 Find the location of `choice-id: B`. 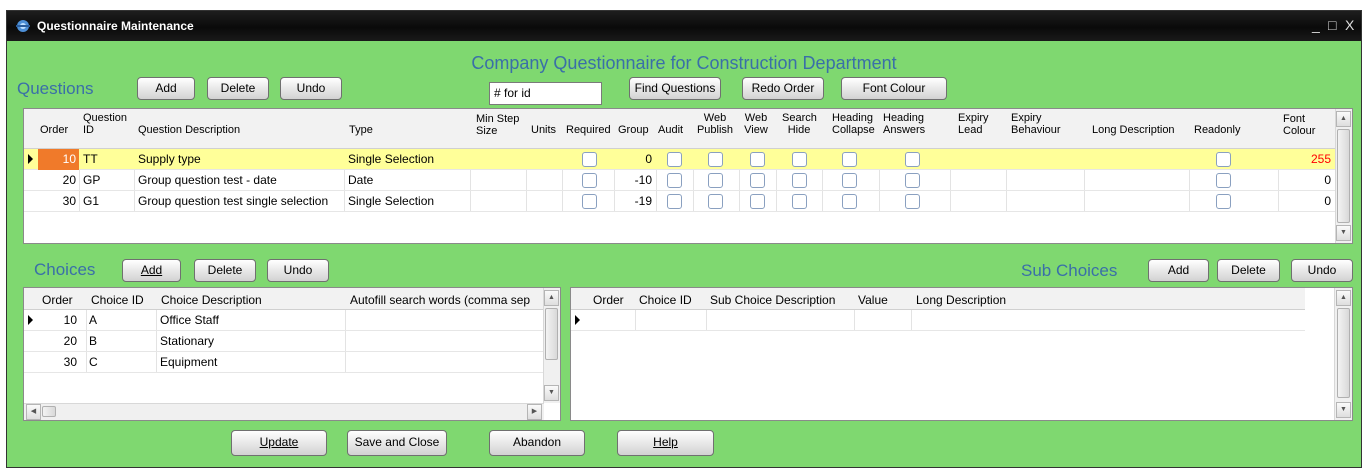

choice-id: B is located at coordinates (121, 341).